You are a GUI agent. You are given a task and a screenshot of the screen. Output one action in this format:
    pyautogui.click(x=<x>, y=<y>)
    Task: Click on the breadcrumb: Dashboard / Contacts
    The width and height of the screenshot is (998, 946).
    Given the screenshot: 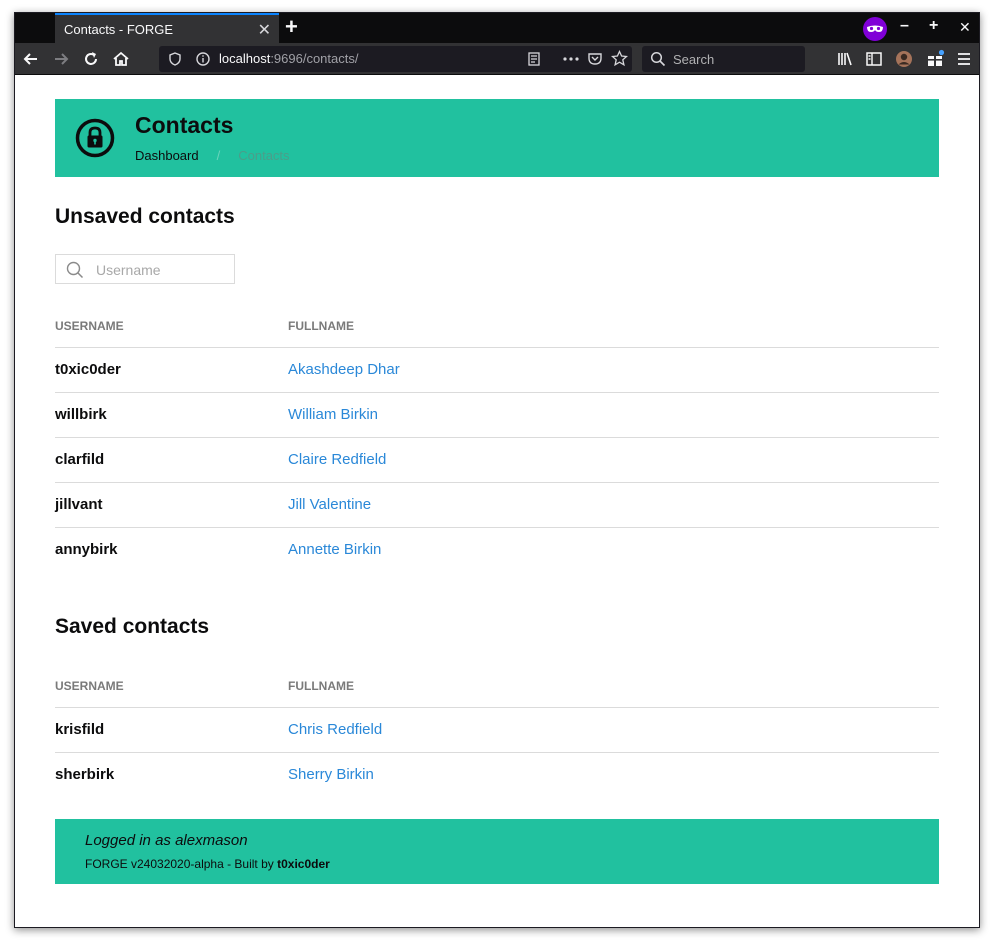 What is the action you would take?
    pyautogui.click(x=212, y=155)
    